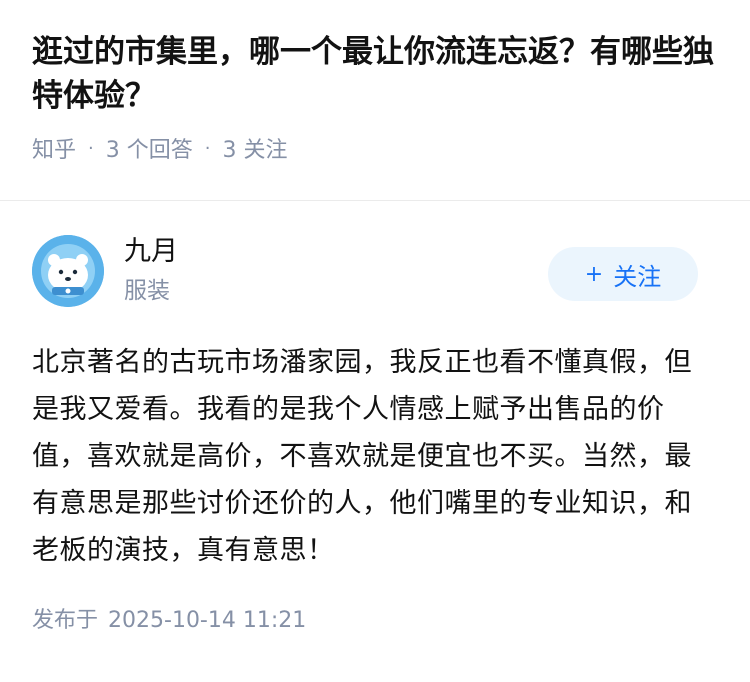 This screenshot has height=682, width=750. Describe the element at coordinates (54, 148) in the screenshot. I see `source-label: 知乎` at that location.